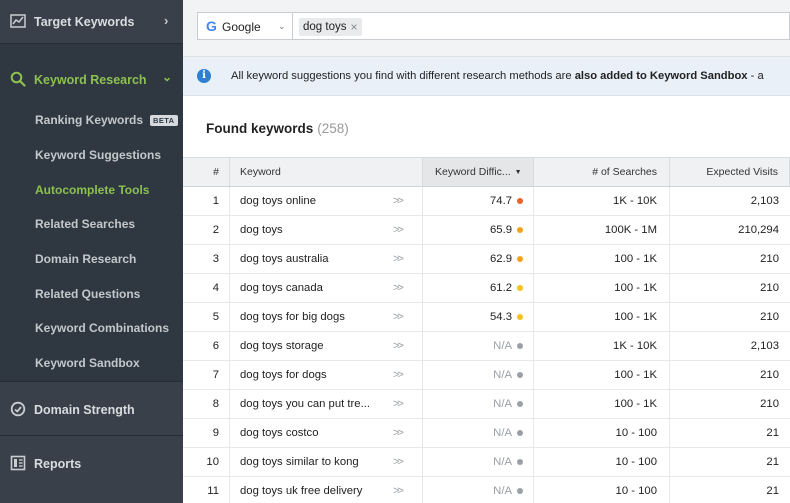 The image size is (790, 503). I want to click on table-row: 1 dog toys online >> 74.7 1K - 10K 2,103, so click(486, 201).